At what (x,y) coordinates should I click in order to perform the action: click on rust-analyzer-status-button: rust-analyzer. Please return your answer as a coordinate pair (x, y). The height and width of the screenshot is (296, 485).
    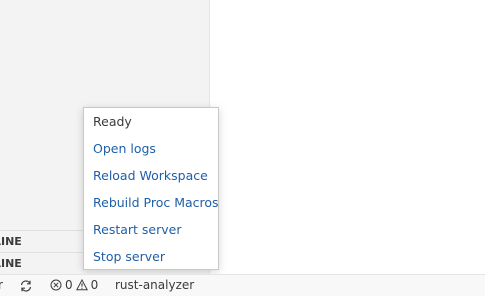
    Looking at the image, I should click on (154, 285).